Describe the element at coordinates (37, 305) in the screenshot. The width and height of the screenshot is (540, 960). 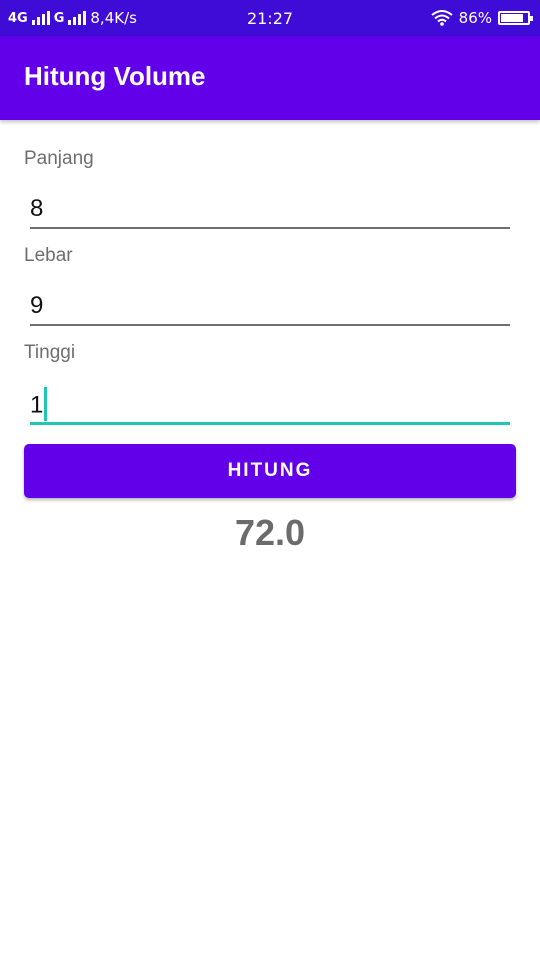
I see `lebar-value: 9` at that location.